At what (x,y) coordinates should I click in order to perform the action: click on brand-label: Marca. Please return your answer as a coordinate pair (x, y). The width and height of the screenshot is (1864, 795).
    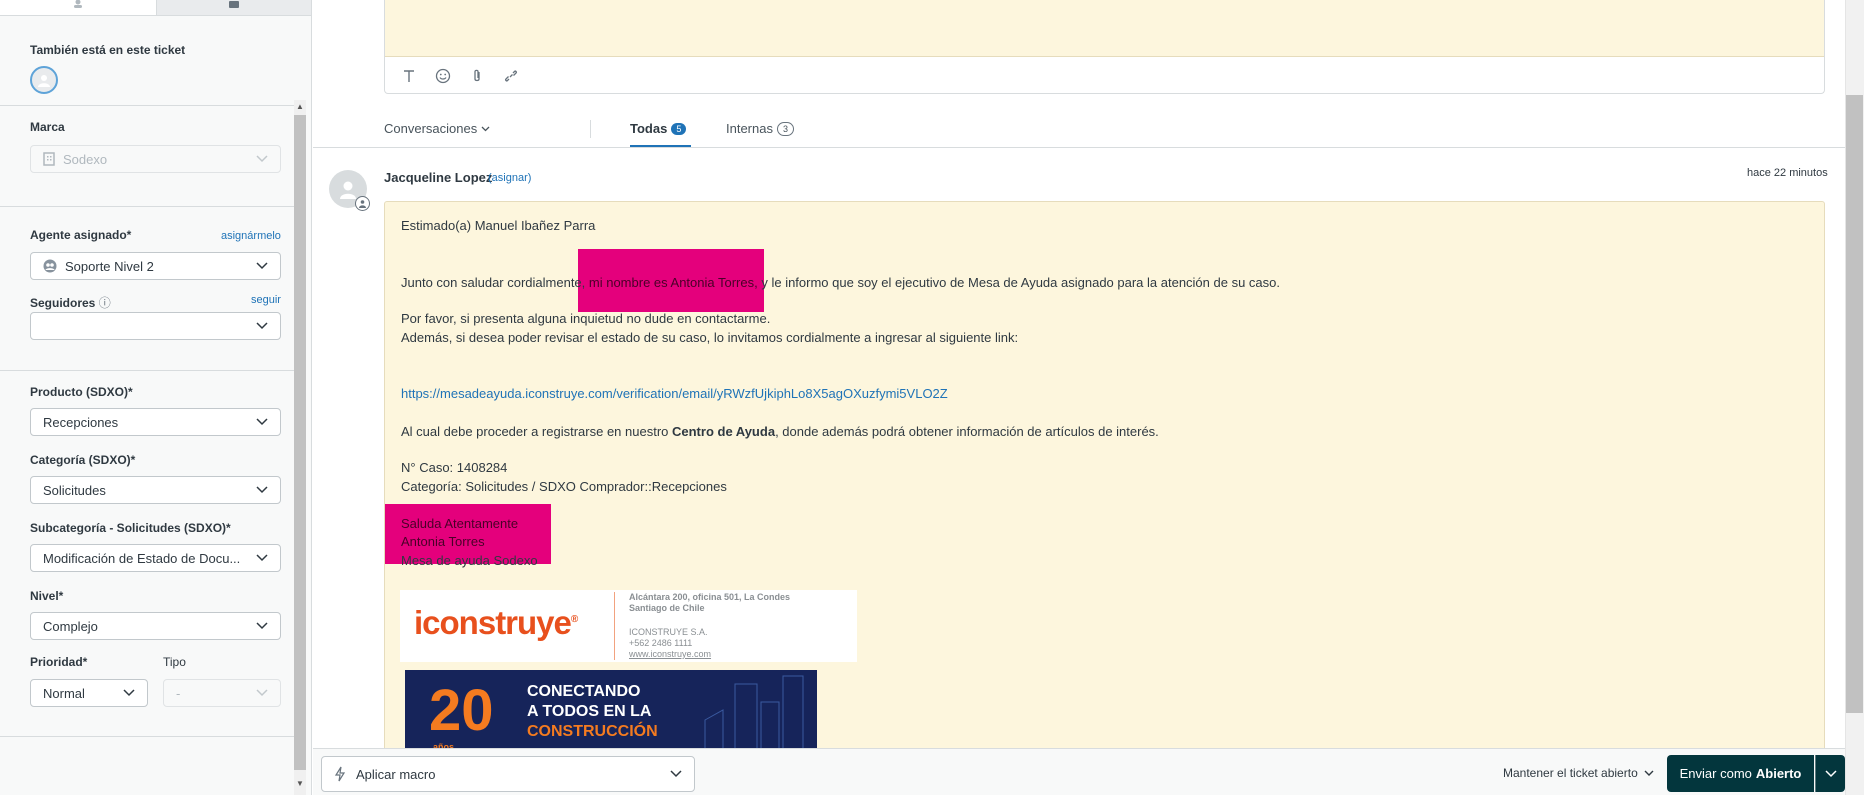
    Looking at the image, I should click on (47, 127).